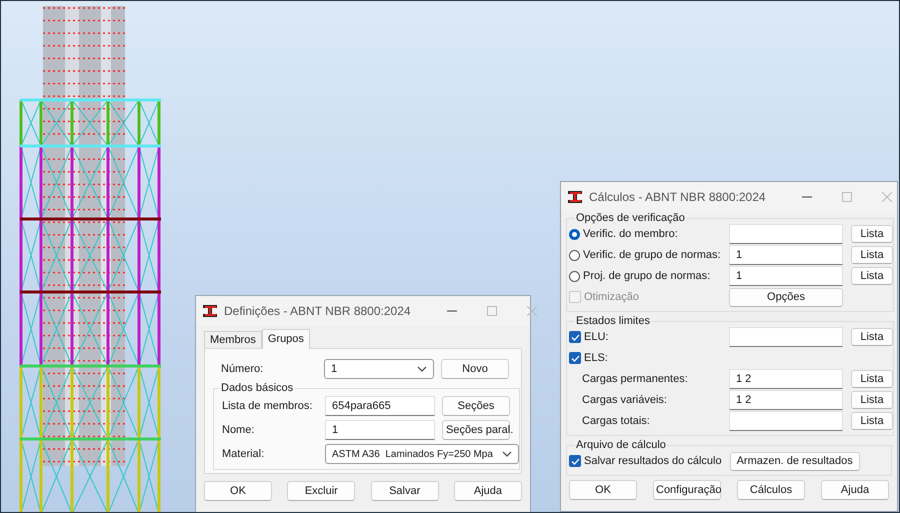 The width and height of the screenshot is (900, 513). I want to click on field-label: Cargas variáveis:, so click(624, 400).